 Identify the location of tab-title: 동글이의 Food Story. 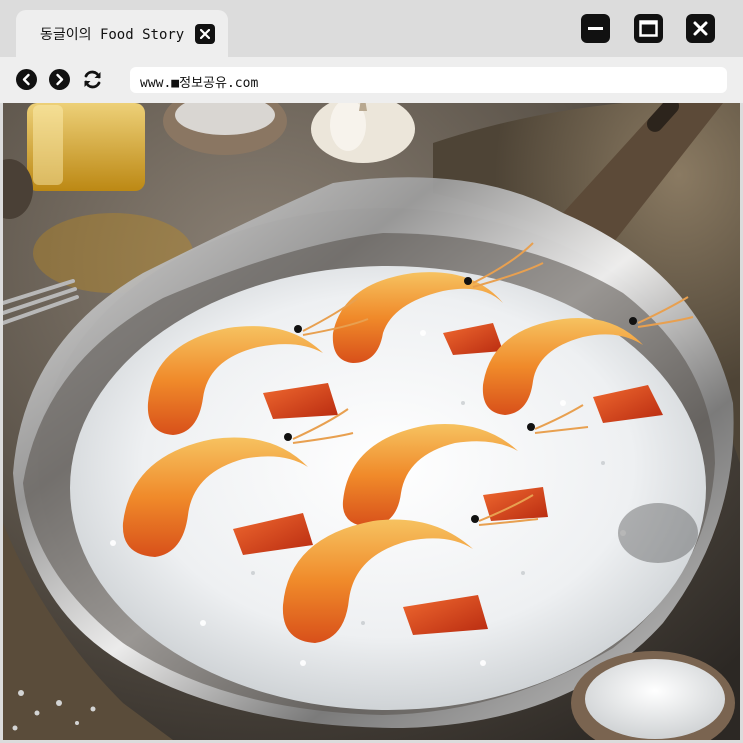
(112, 35).